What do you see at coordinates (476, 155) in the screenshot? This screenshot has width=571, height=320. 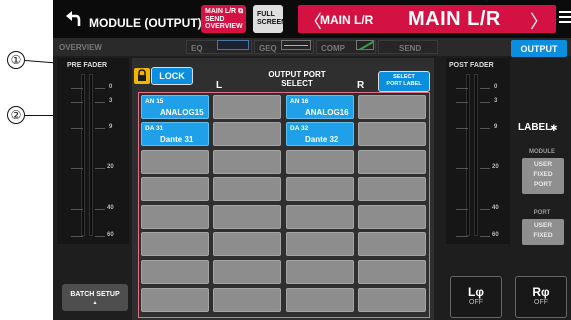 I see `post-fader-meter-r` at bounding box center [476, 155].